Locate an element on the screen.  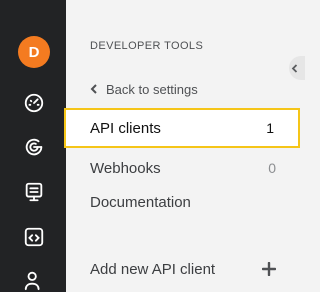
back-to-settings-link: Back to settings is located at coordinates (144, 89).